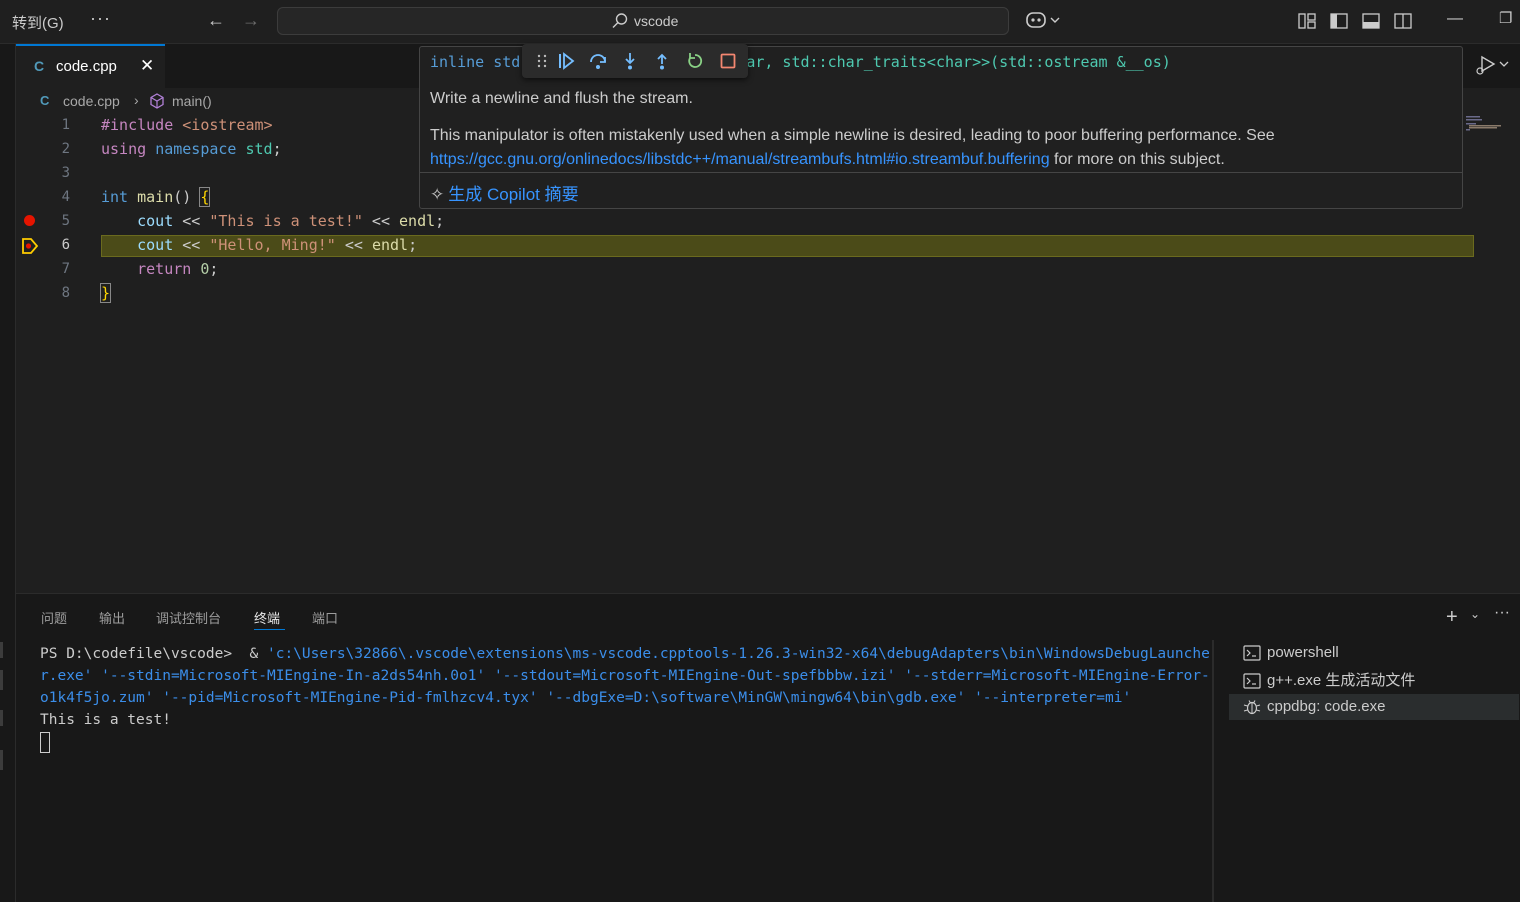 Image resolution: width=1520 pixels, height=902 pixels. I want to click on code-text: }, so click(105, 293).